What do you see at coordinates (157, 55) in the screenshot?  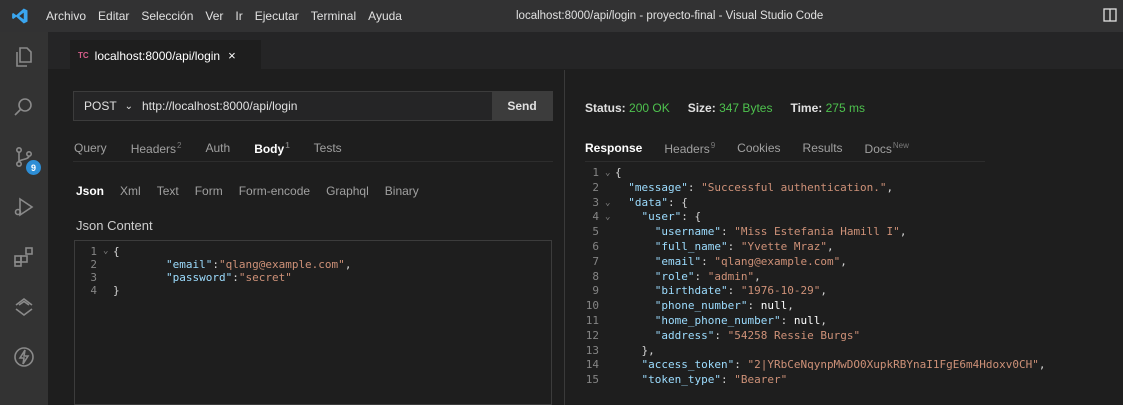 I see `tab-label: localhost:8000/api/login` at bounding box center [157, 55].